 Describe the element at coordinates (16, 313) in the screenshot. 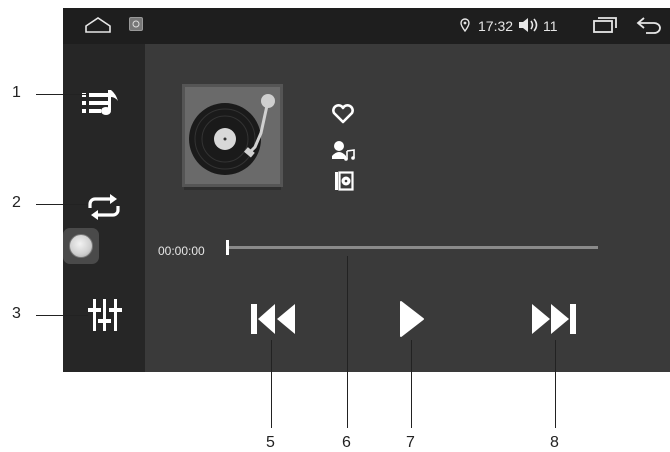

I see `callout-3: 3` at that location.